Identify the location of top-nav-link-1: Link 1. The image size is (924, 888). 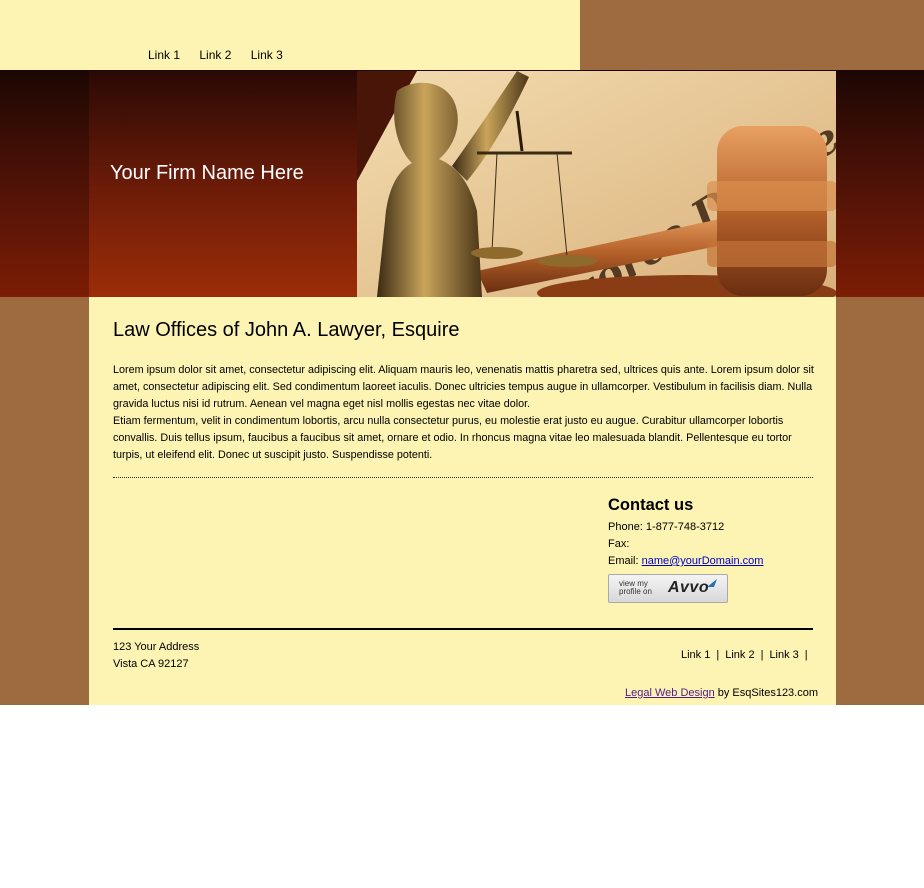
(164, 55).